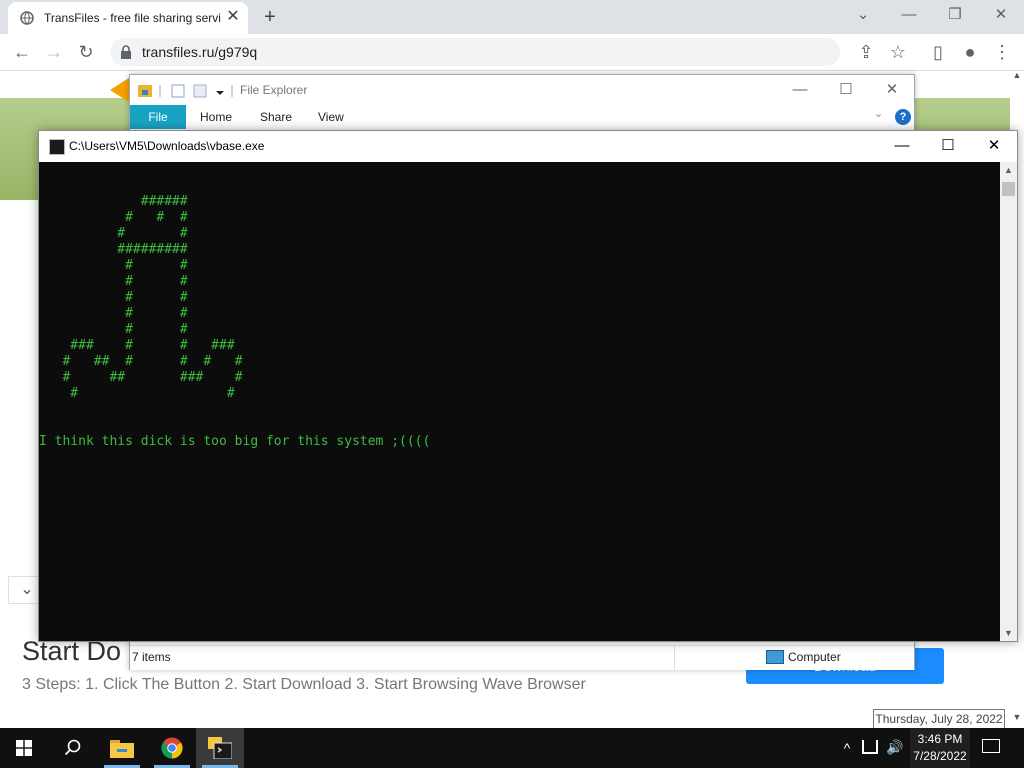 The height and width of the screenshot is (768, 1024). Describe the element at coordinates (870, 747) in the screenshot. I see `network-icon` at that location.